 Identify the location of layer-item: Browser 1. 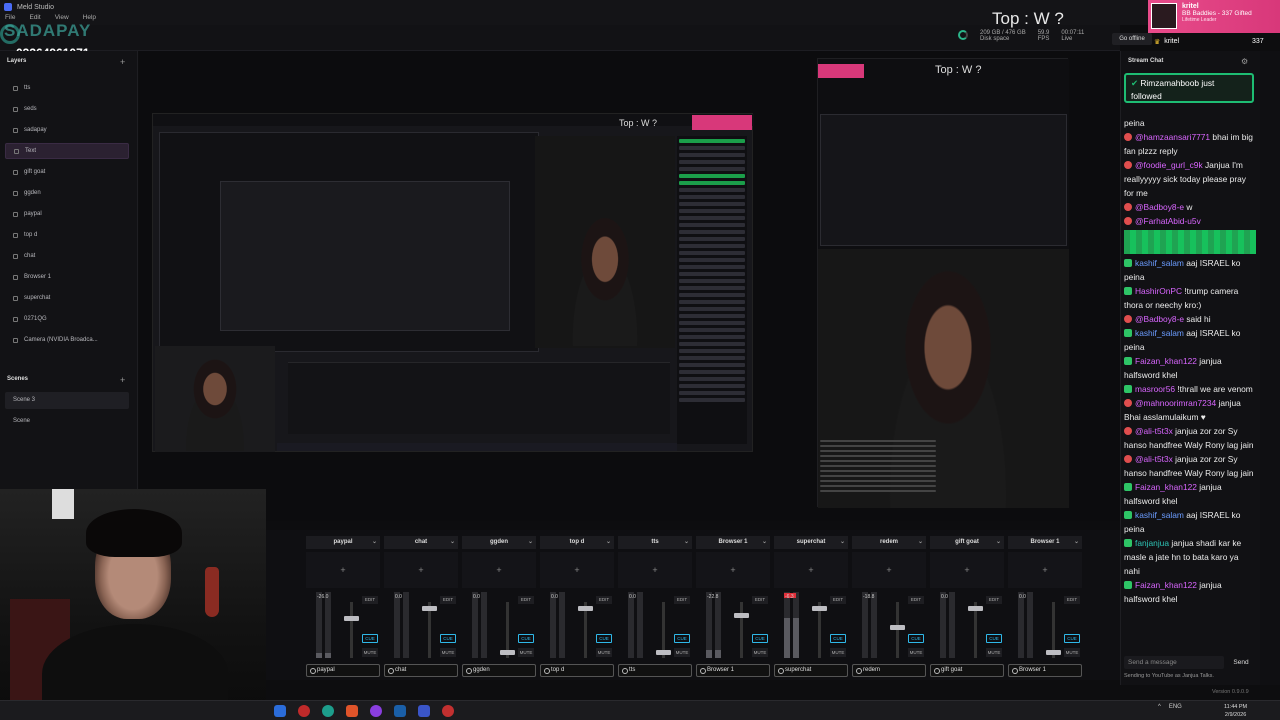
(67, 277).